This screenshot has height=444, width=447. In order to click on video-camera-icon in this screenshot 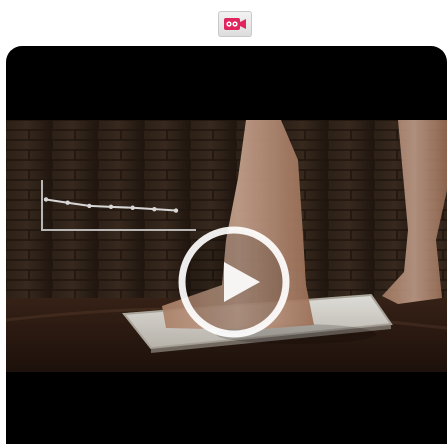, I will do `click(235, 24)`.